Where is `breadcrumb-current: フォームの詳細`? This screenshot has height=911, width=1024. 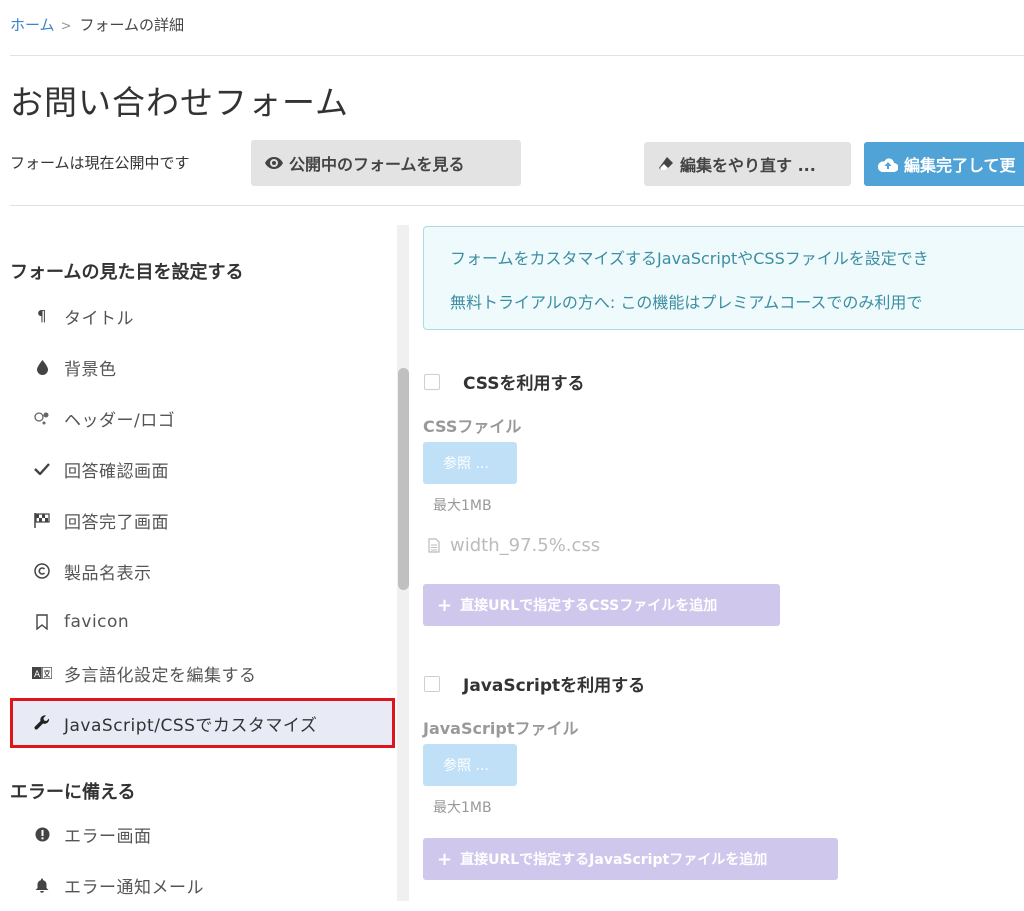 breadcrumb-current: フォームの詳細 is located at coordinates (132, 25).